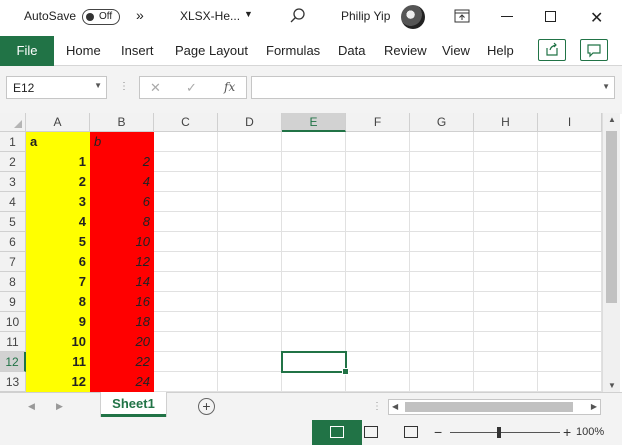  I want to click on scroll-down-icon: ▼, so click(612, 385).